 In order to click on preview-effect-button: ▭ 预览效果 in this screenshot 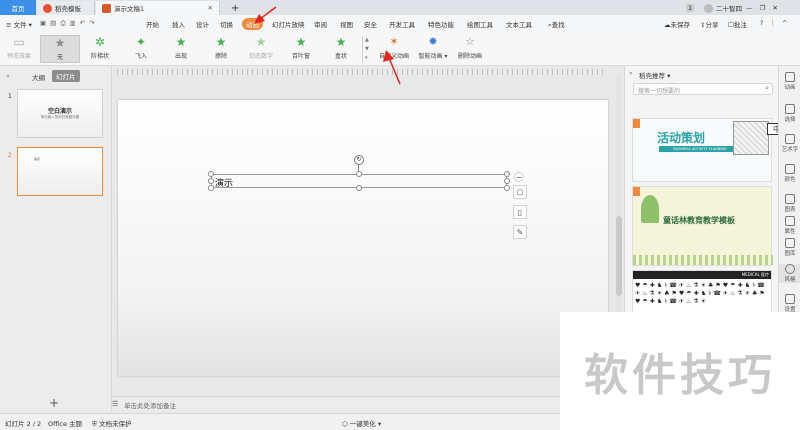, I will do `click(19, 49)`.